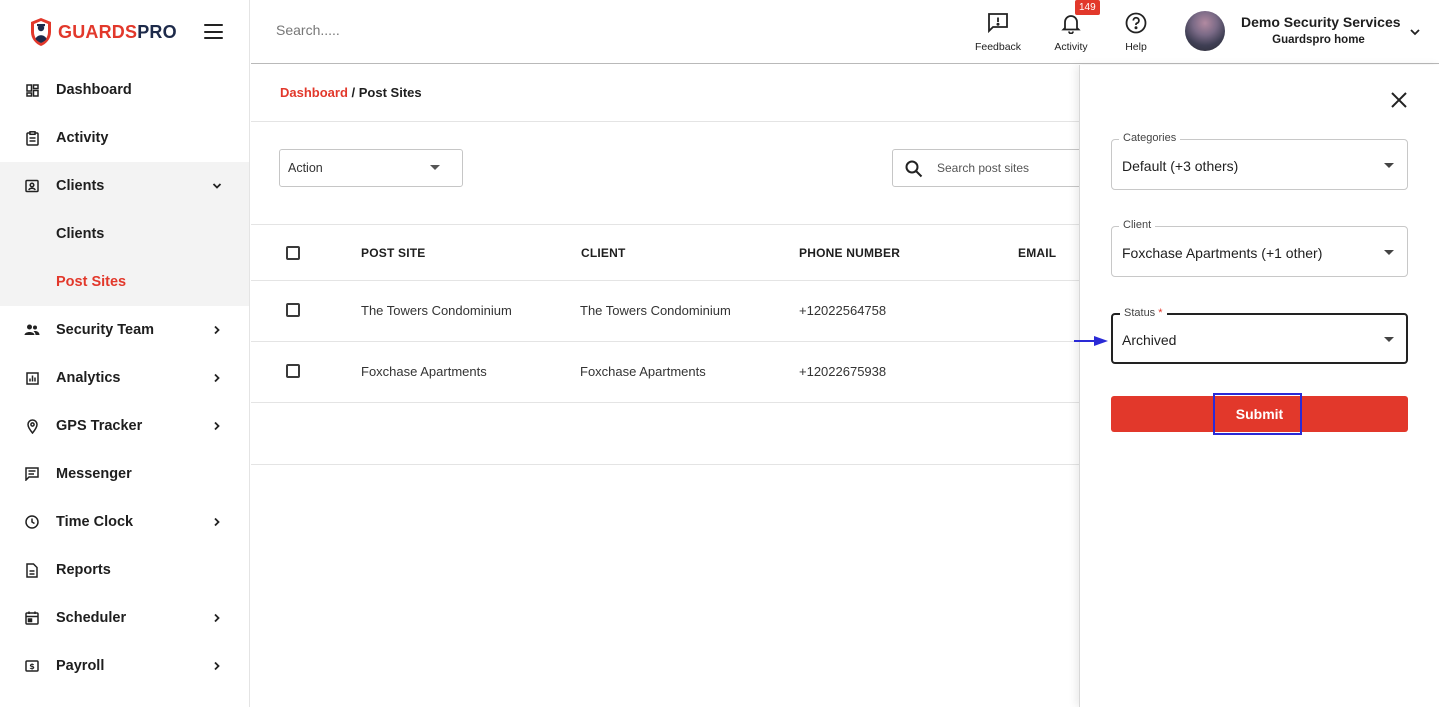 This screenshot has width=1439, height=707. I want to click on sidebar-item-label: Dashboard, so click(94, 90).